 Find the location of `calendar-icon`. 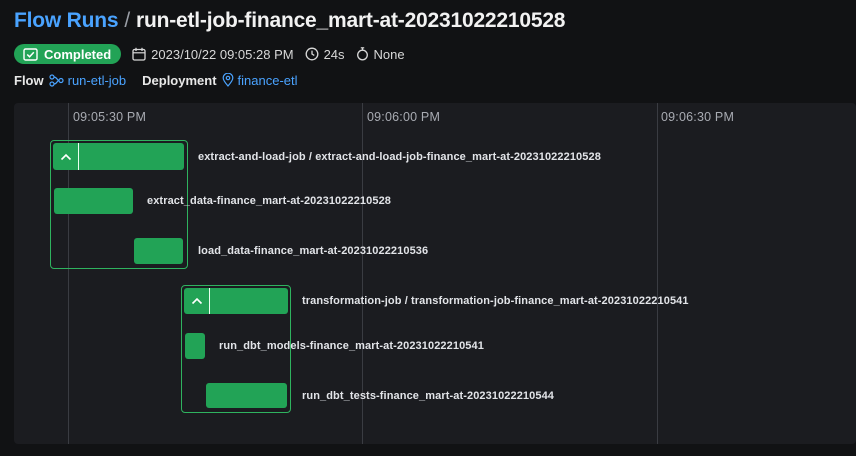

calendar-icon is located at coordinates (139, 54).